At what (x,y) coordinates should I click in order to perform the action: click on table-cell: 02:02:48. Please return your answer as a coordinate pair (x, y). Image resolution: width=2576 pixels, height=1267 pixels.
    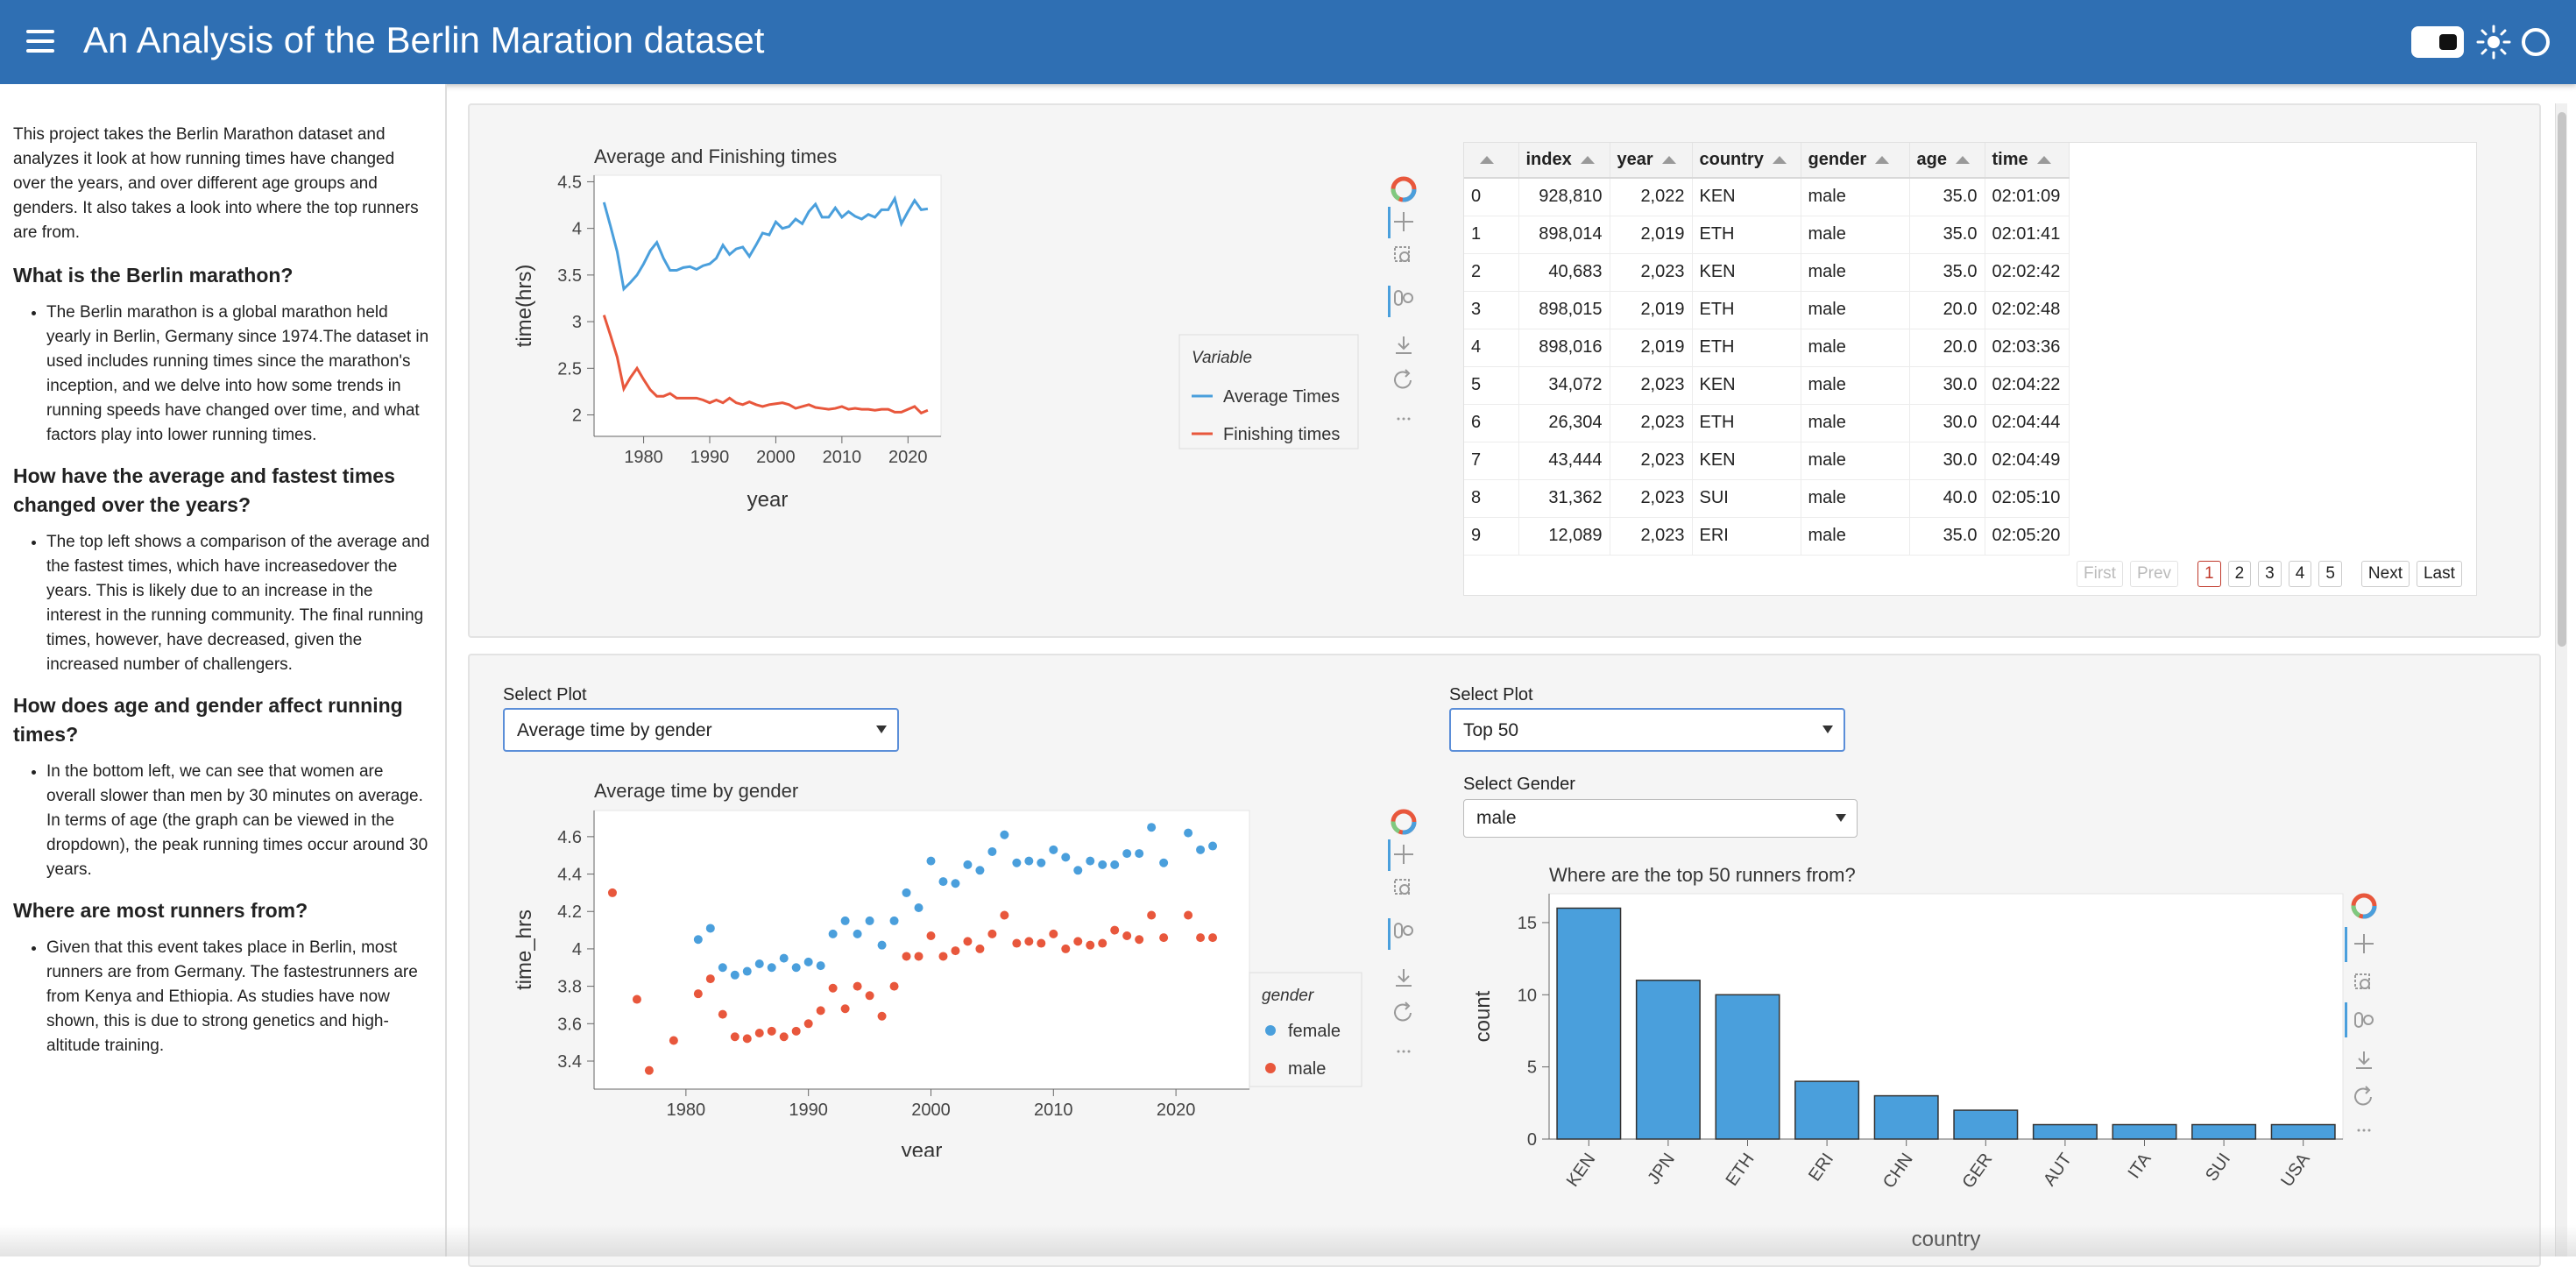
    Looking at the image, I should click on (2027, 310).